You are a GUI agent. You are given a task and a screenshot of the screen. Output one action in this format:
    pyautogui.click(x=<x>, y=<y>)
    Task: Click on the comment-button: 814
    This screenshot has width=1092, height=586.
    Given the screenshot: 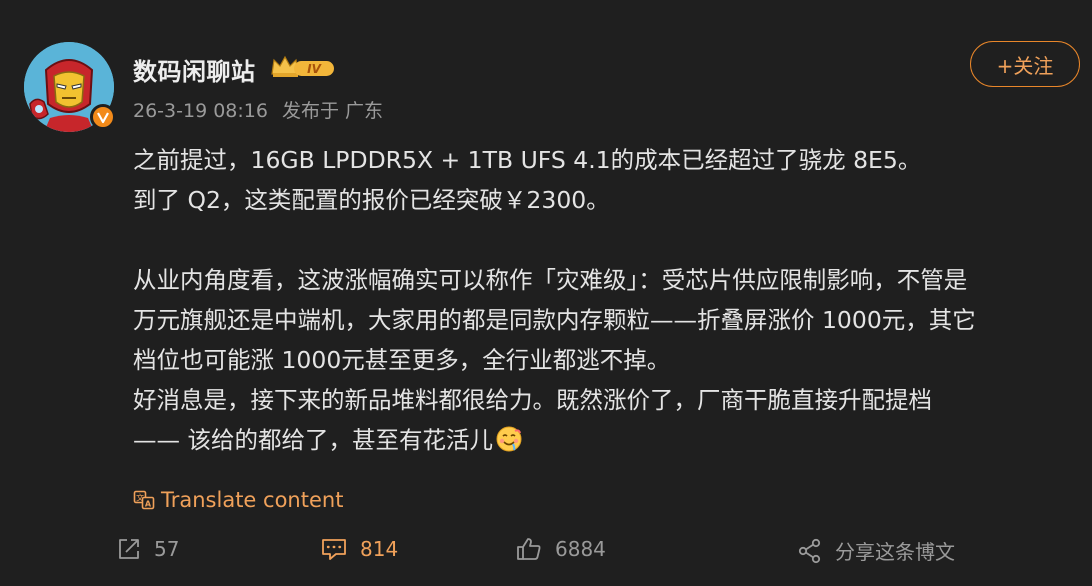 What is the action you would take?
    pyautogui.click(x=359, y=549)
    